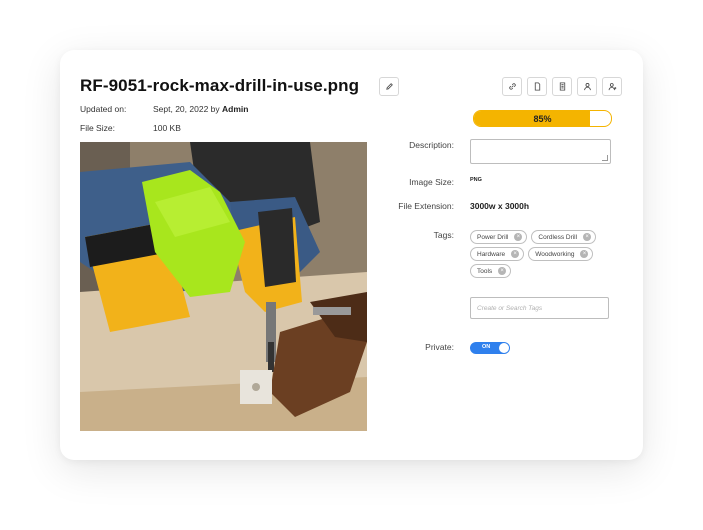 This screenshot has width=703, height=530. Describe the element at coordinates (103, 109) in the screenshot. I see `updated-label: Updated on:` at that location.